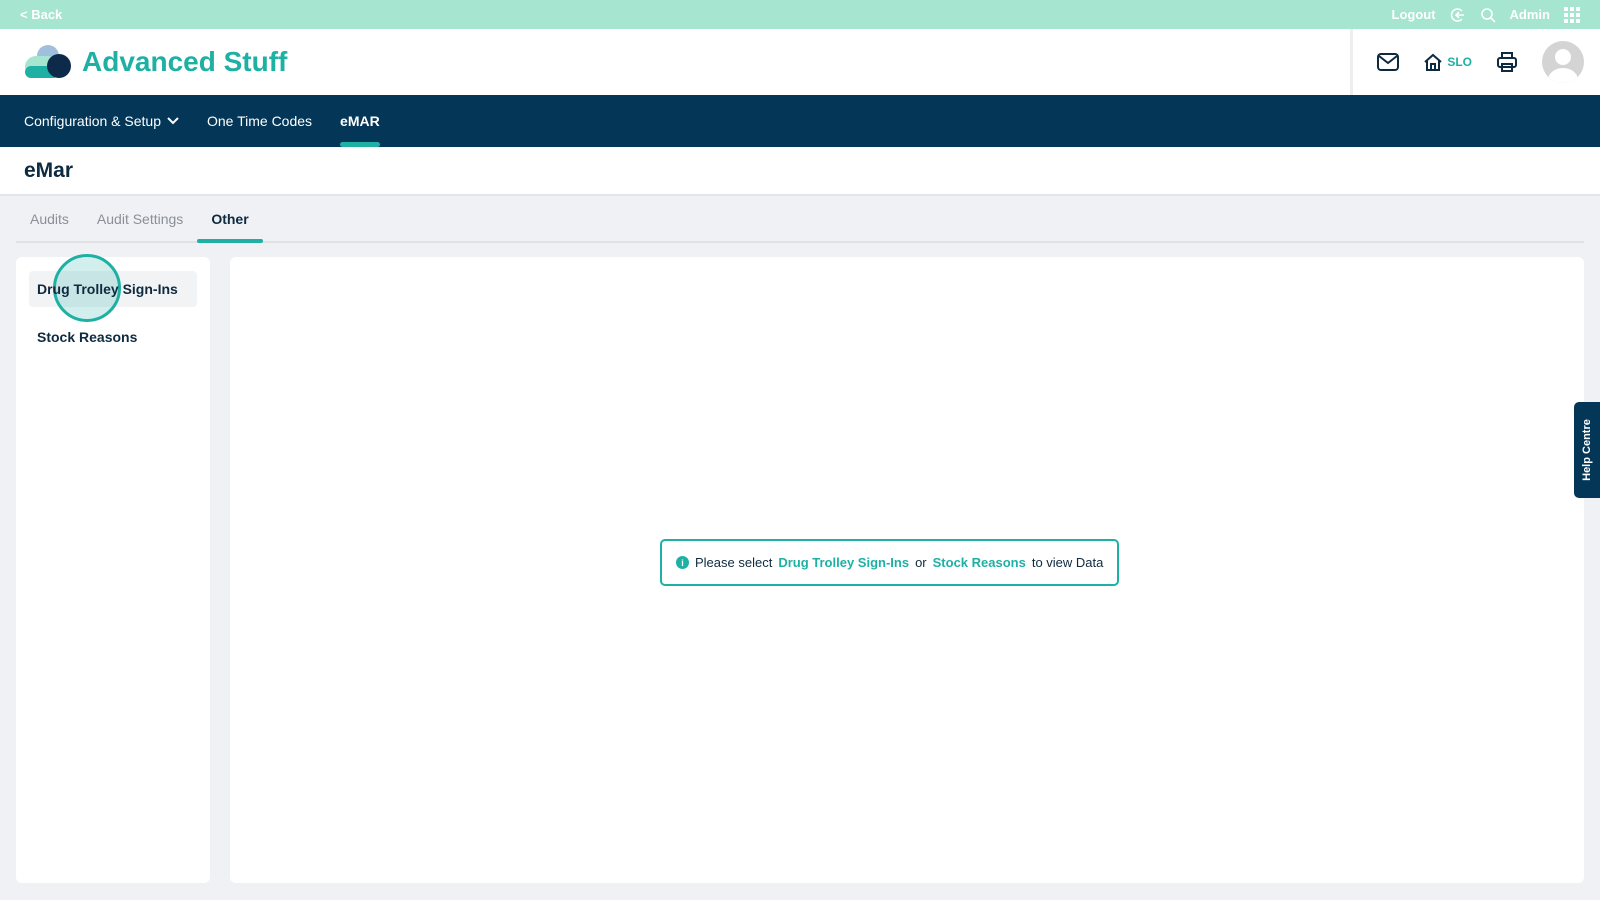 This screenshot has height=900, width=1600. I want to click on top-bar: < Back Logout Admin, so click(800, 14).